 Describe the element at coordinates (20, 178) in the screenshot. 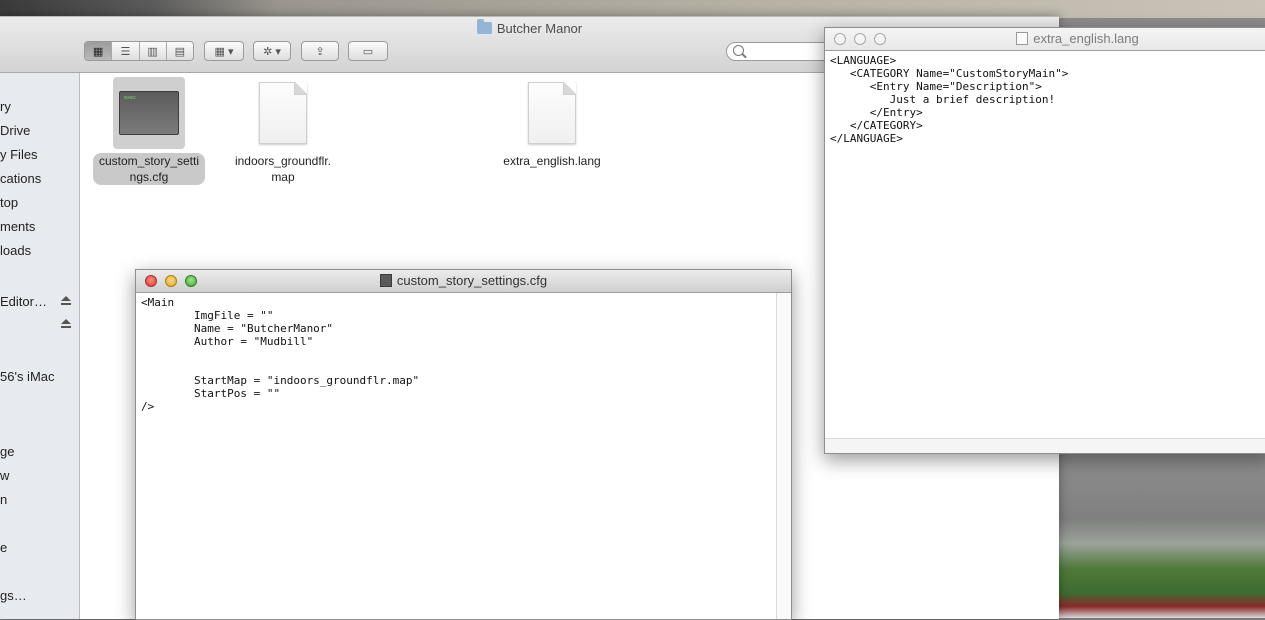

I see `sidebar-item-3: cations` at that location.